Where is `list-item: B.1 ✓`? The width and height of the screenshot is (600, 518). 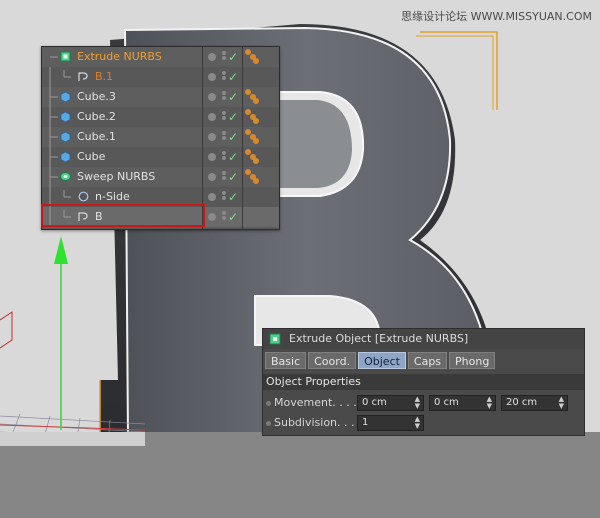
list-item: B.1 ✓ is located at coordinates (160, 77).